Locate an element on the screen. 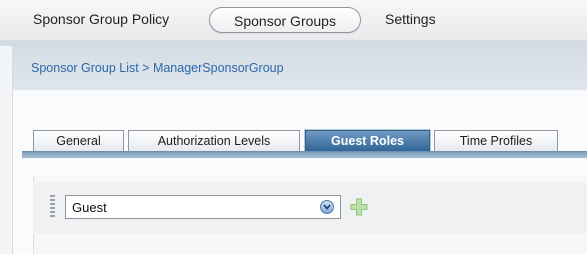  nav-sponsor-groups-label: Sponsor Groups is located at coordinates (285, 21).